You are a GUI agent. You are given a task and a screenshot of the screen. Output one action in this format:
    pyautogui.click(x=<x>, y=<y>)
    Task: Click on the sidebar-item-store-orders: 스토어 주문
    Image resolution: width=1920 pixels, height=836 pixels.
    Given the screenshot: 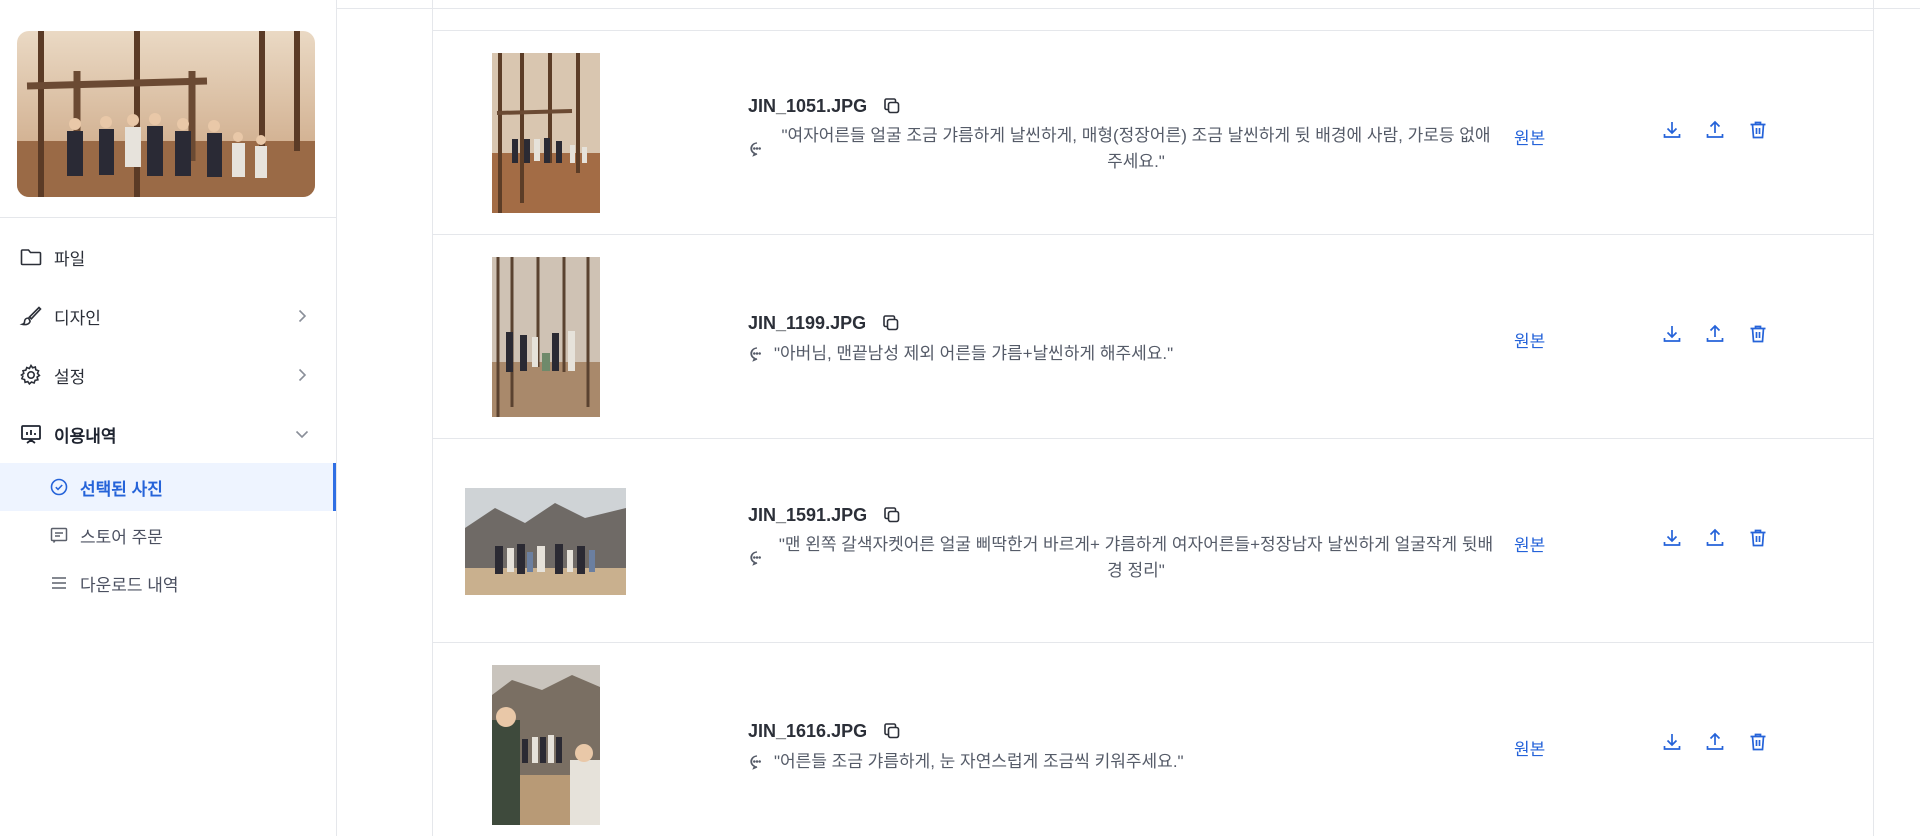 What is the action you would take?
    pyautogui.click(x=168, y=535)
    